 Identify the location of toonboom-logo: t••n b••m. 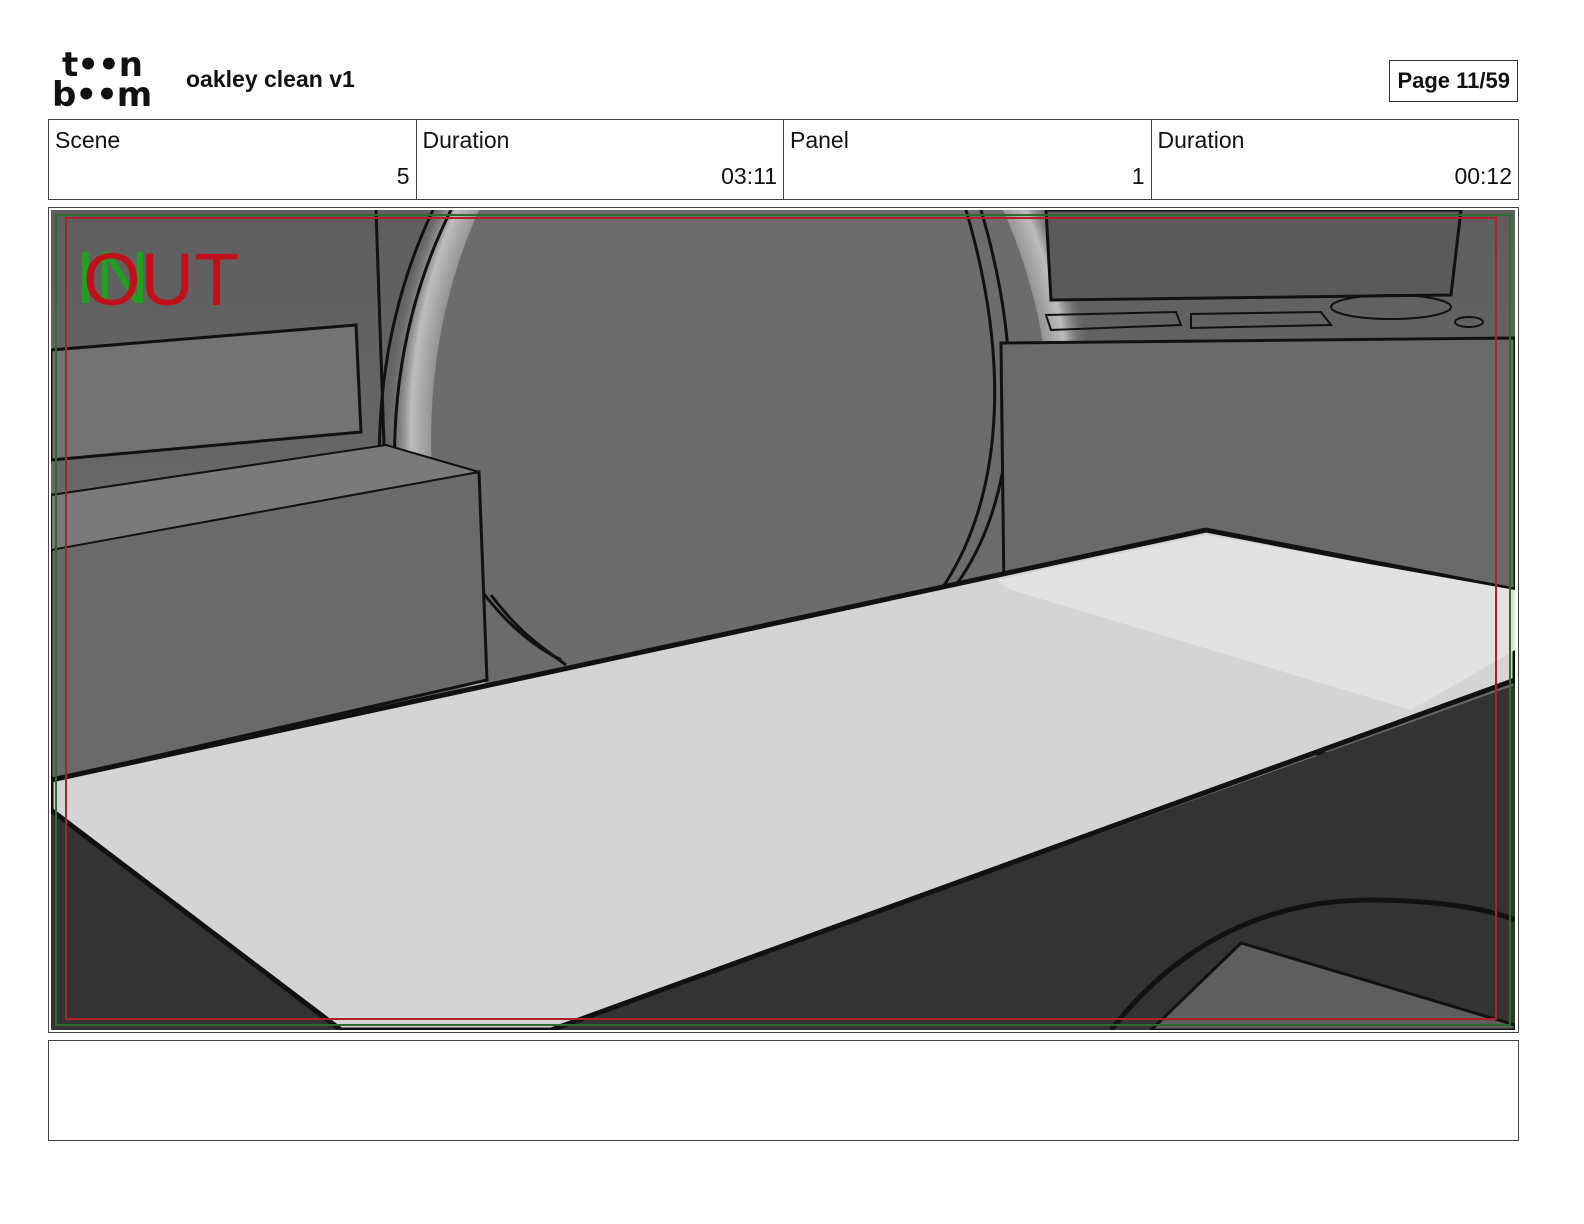
(108, 81).